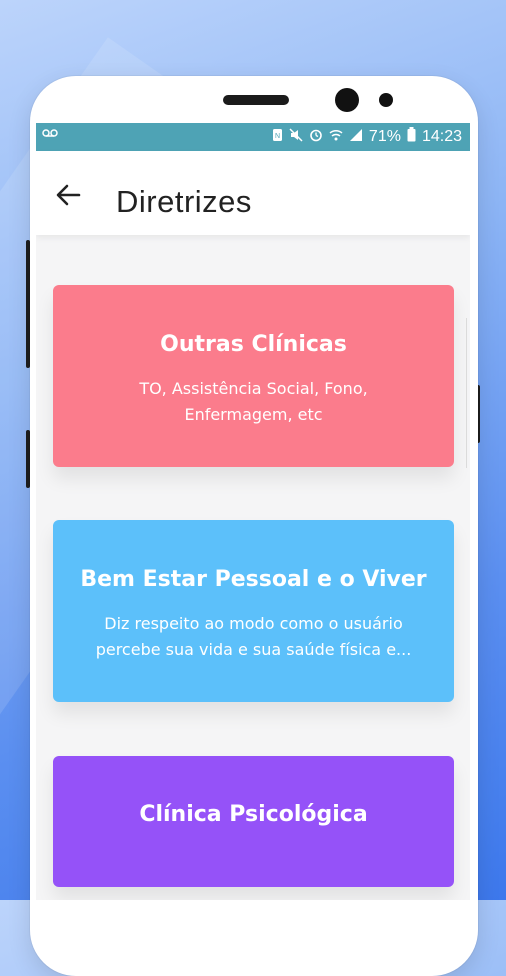  I want to click on nfc-icon: N, so click(277, 137).